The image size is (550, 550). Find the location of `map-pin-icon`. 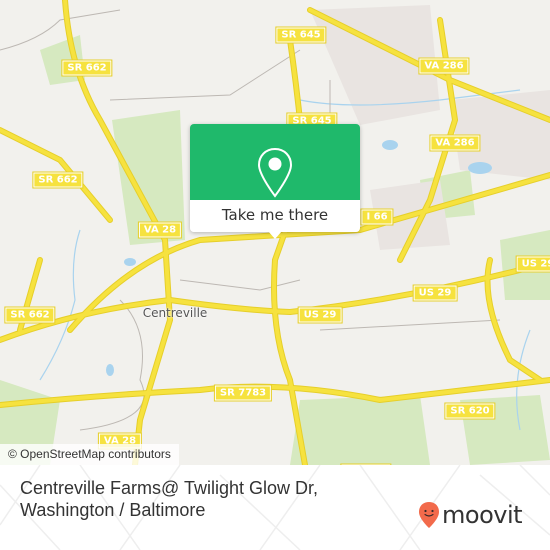

map-pin-icon is located at coordinates (275, 172).